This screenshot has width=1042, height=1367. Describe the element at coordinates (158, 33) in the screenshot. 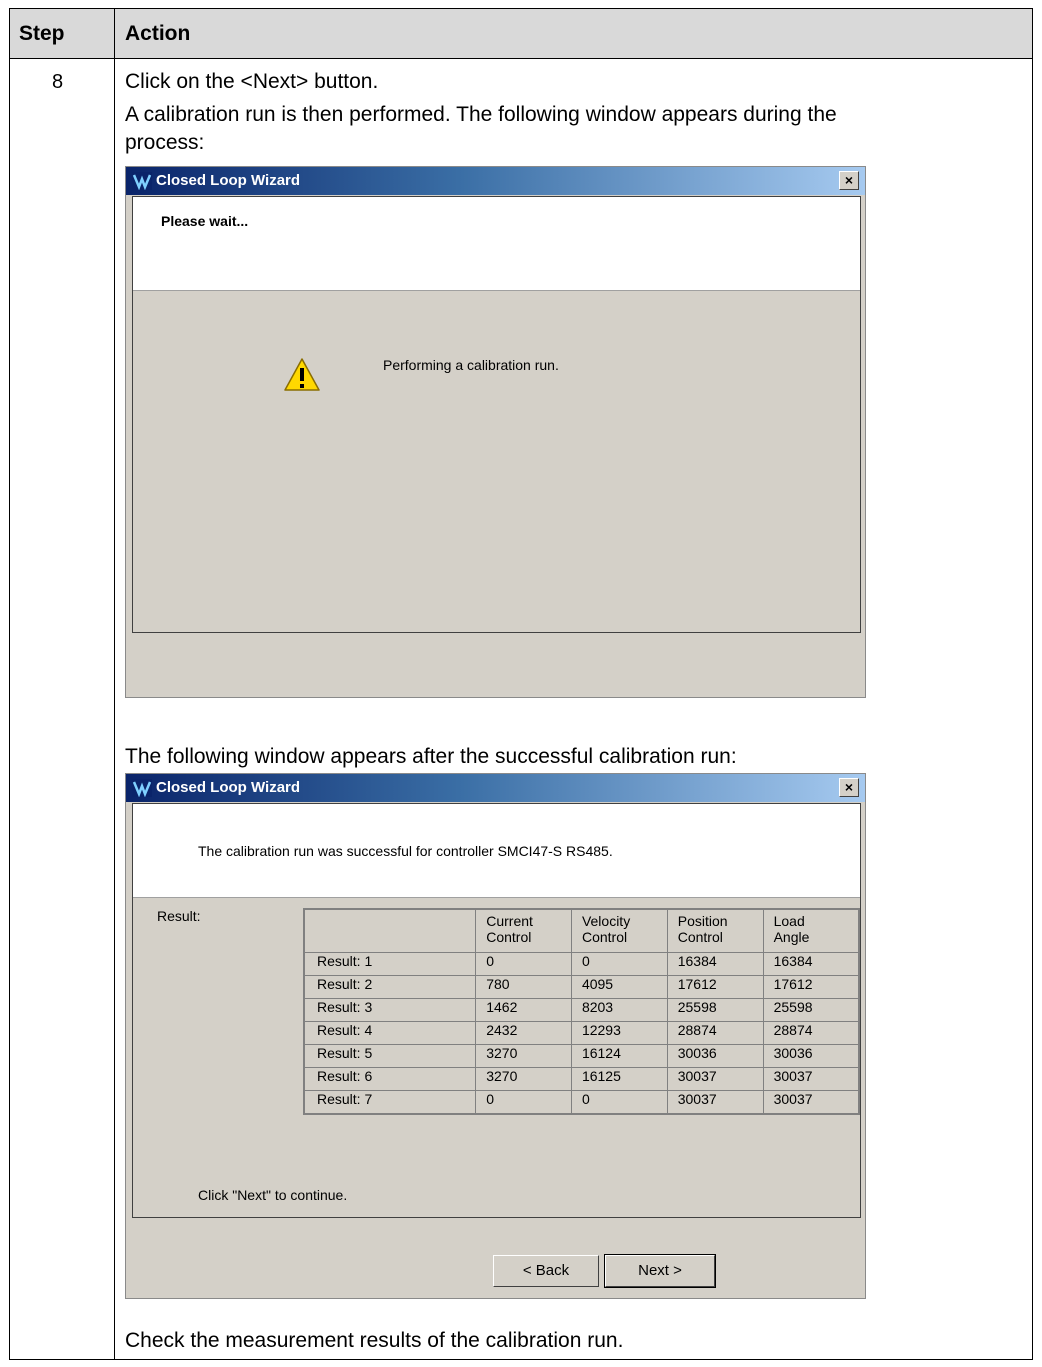

I see `header-action: Action` at that location.